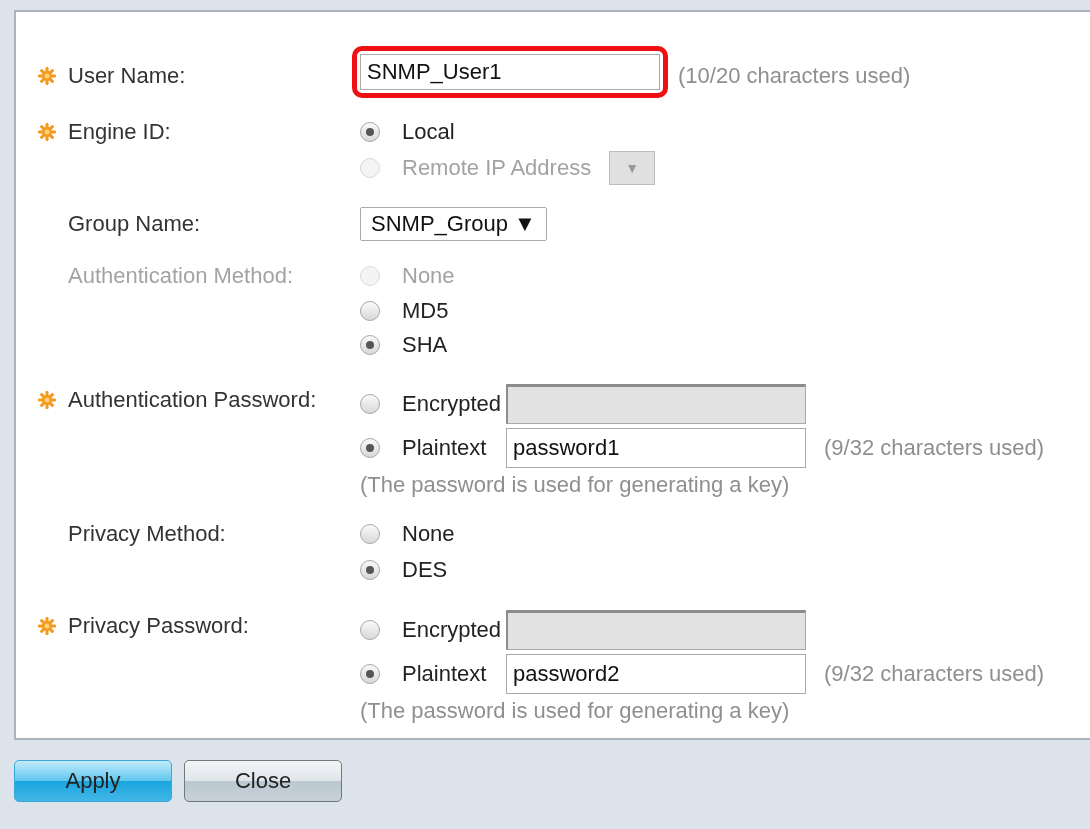  What do you see at coordinates (425, 570) in the screenshot?
I see `option-label: DES` at bounding box center [425, 570].